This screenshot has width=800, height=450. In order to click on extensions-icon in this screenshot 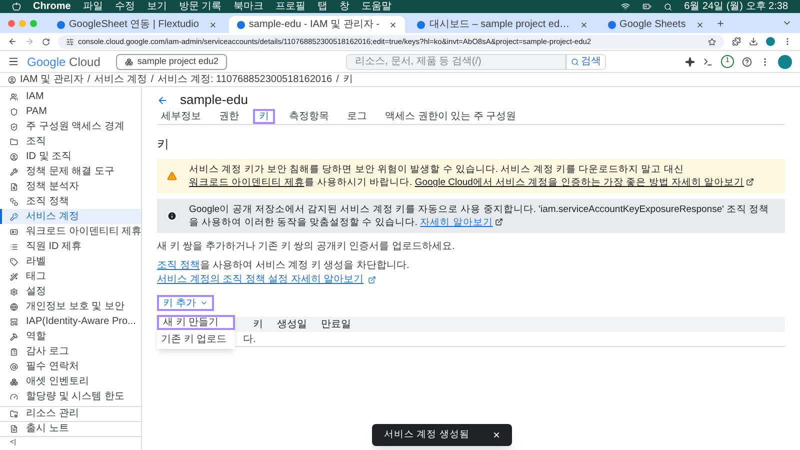, I will do `click(736, 41)`.